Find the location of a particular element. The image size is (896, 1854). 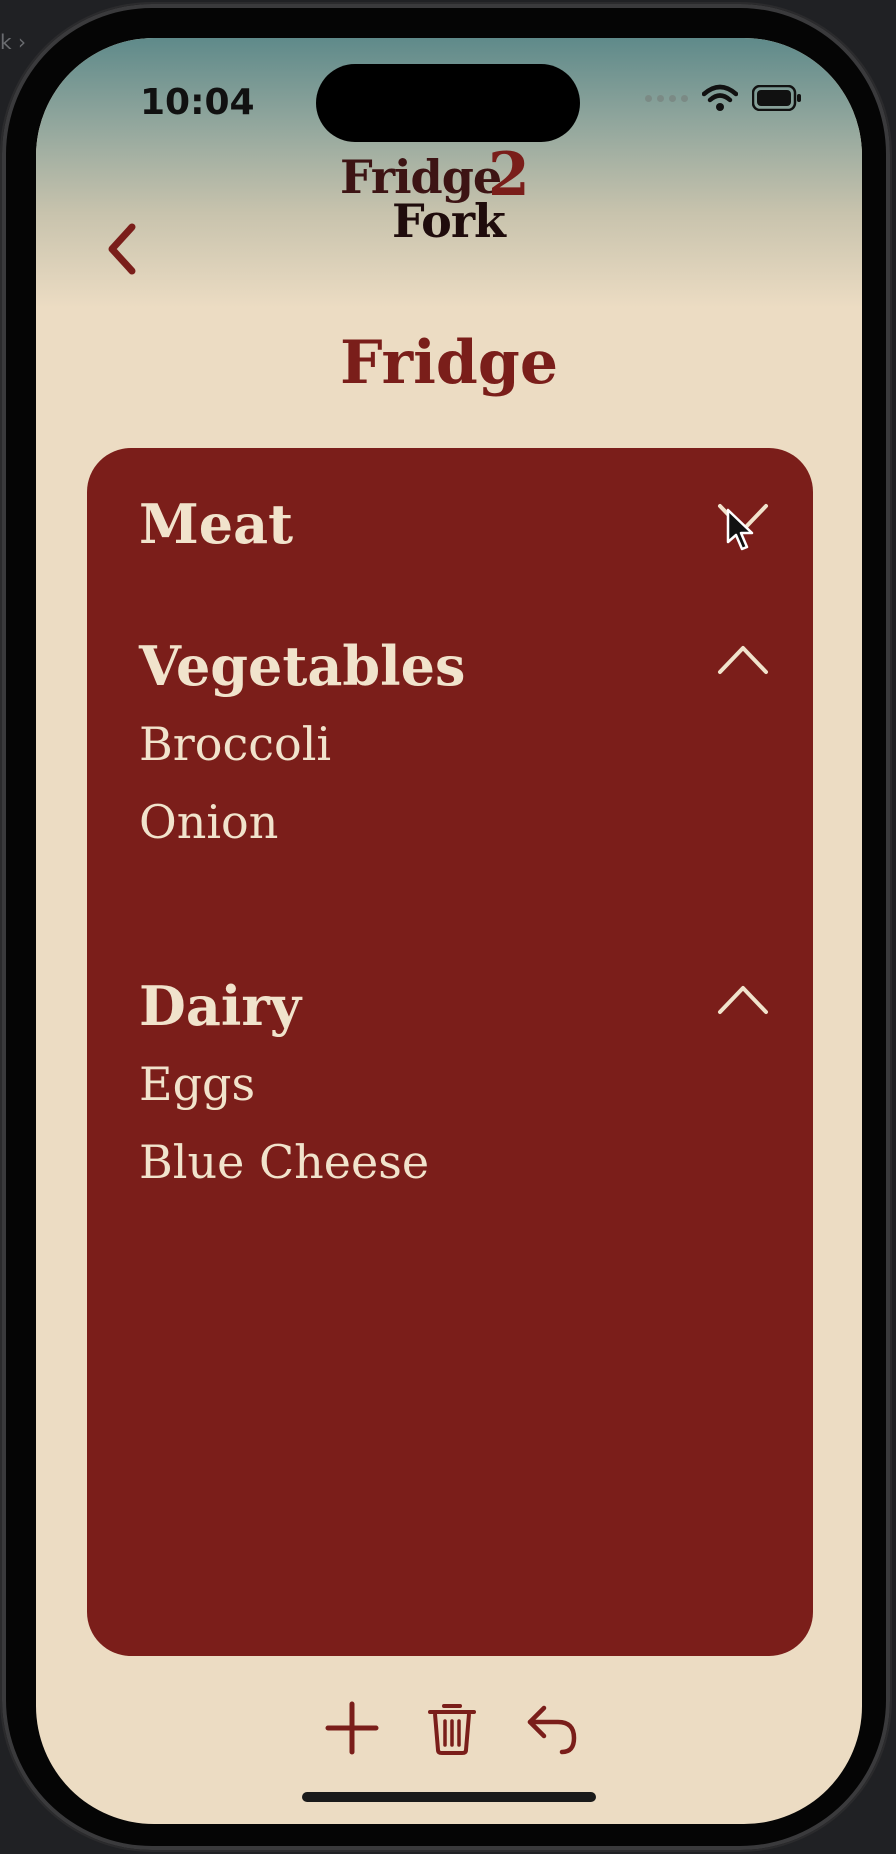

wifi-icon is located at coordinates (720, 97).